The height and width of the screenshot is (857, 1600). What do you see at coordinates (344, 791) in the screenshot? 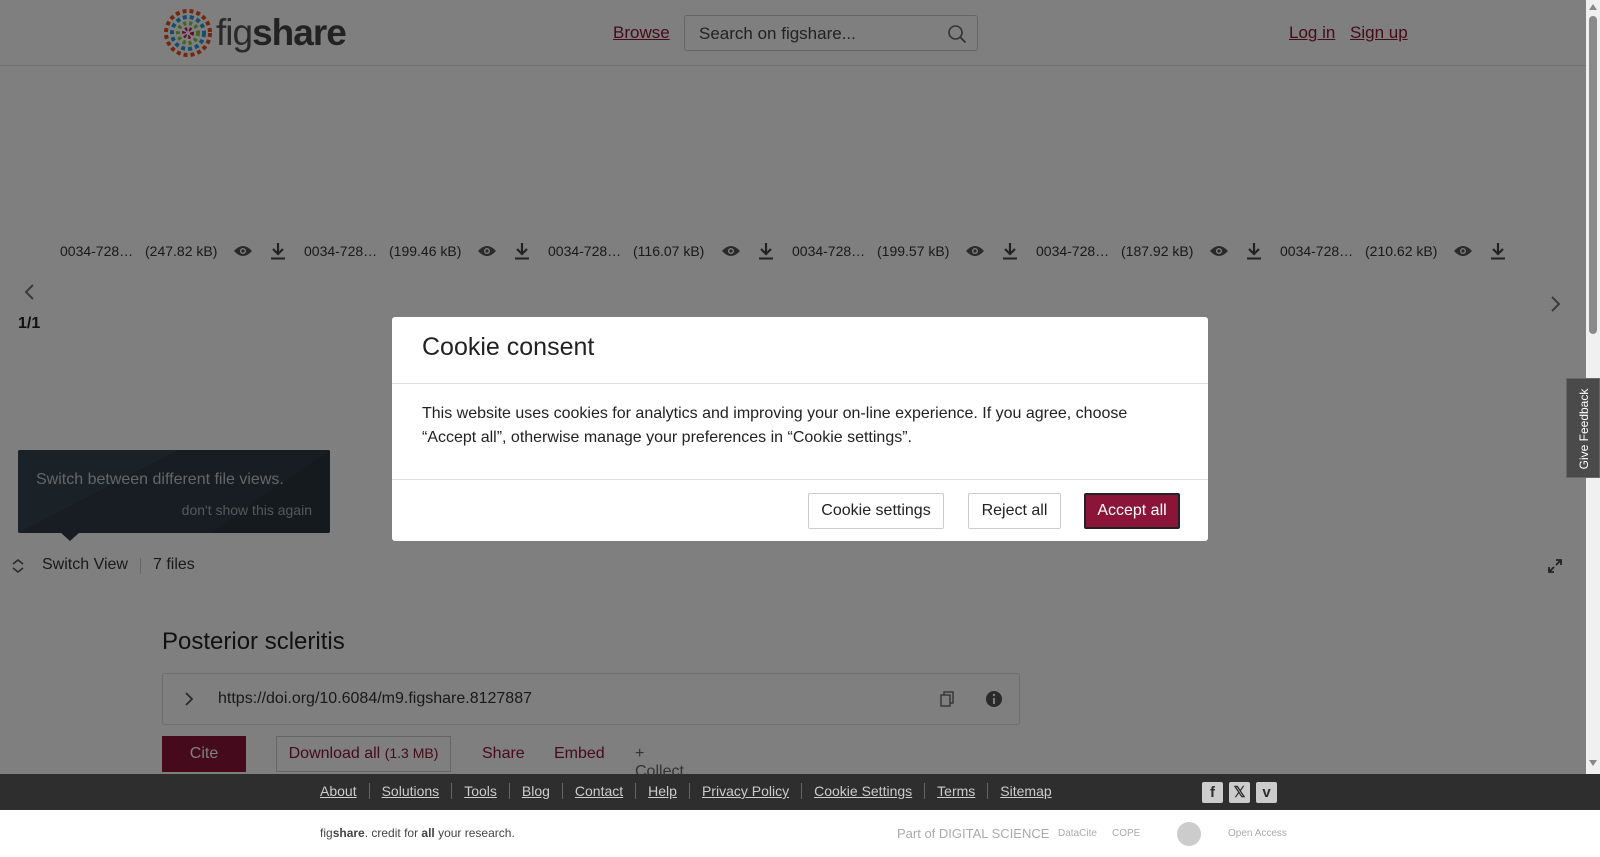
I see `footer-link-about: About` at bounding box center [344, 791].